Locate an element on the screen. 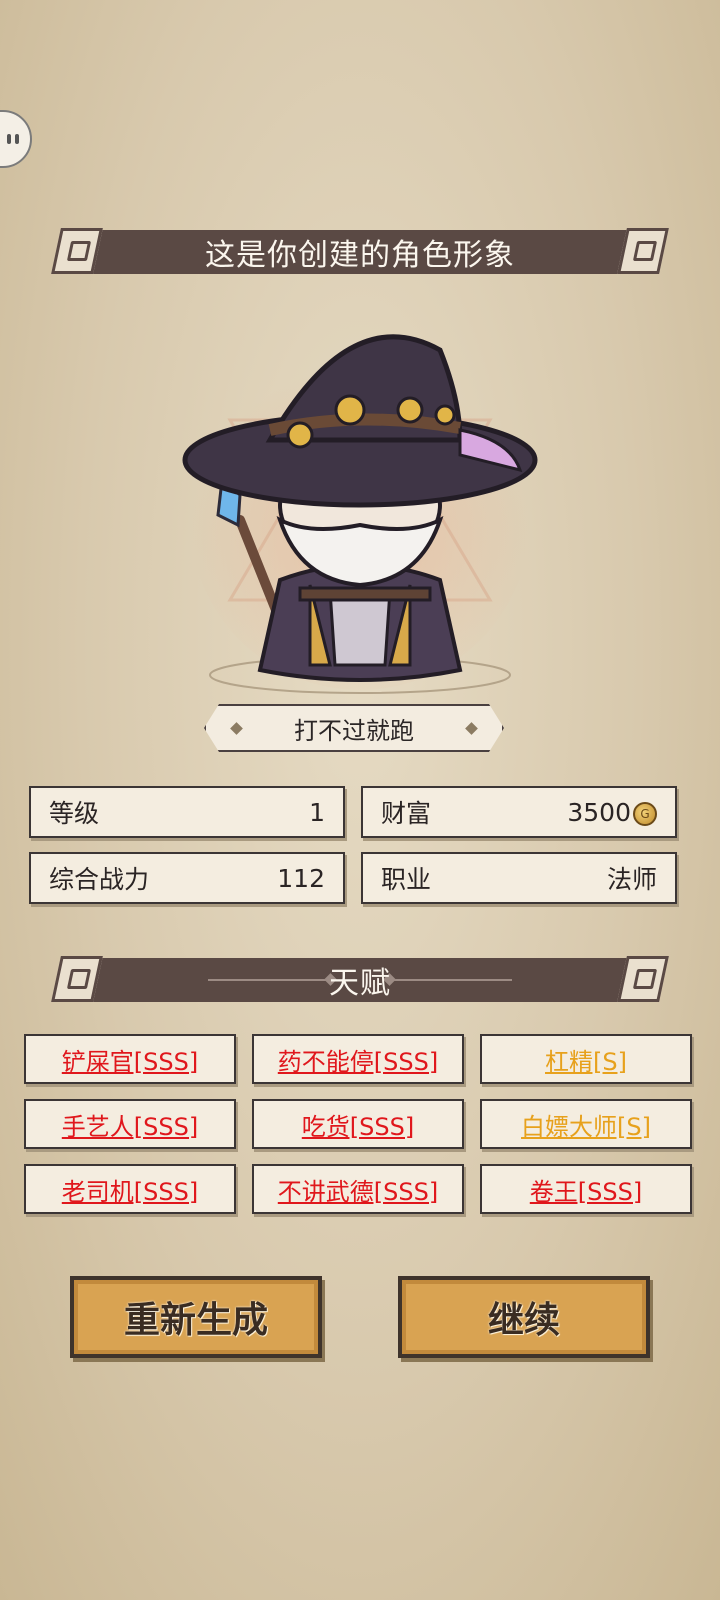 The image size is (720, 1600). character-name-plate: 打不过就跑 is located at coordinates (354, 728).